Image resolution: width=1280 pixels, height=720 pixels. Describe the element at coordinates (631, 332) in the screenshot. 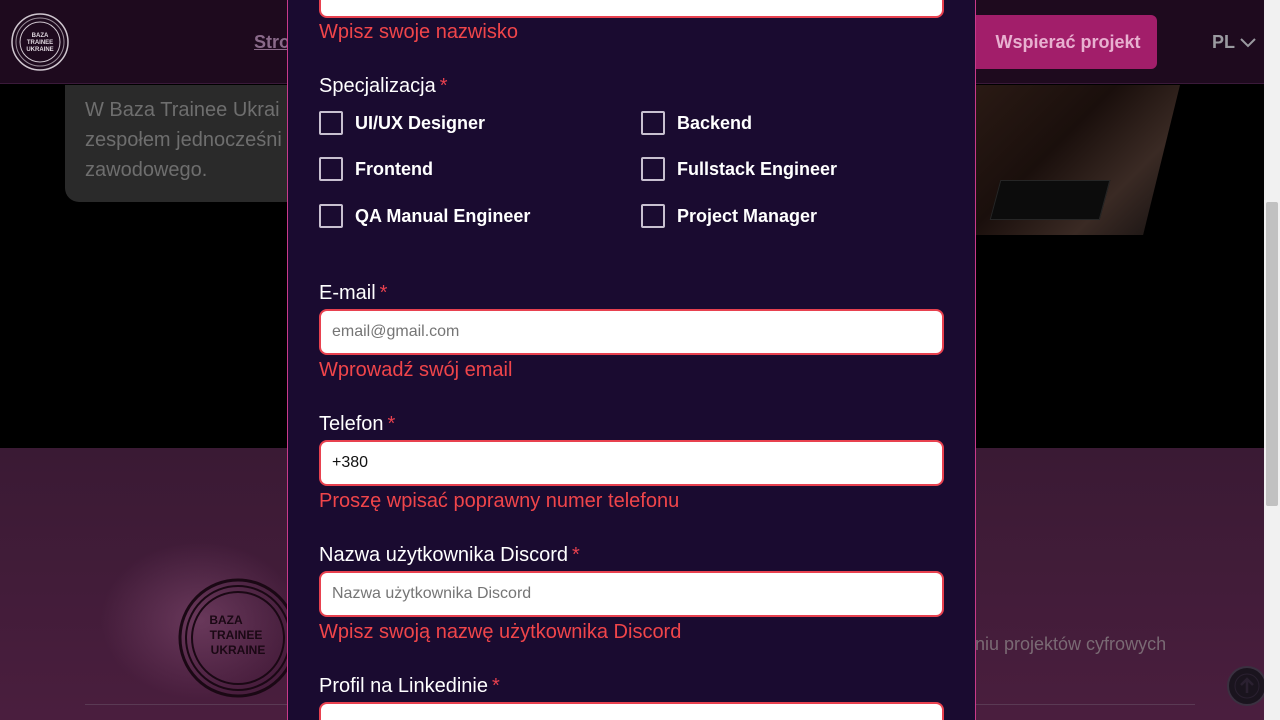

I see `email-input` at that location.